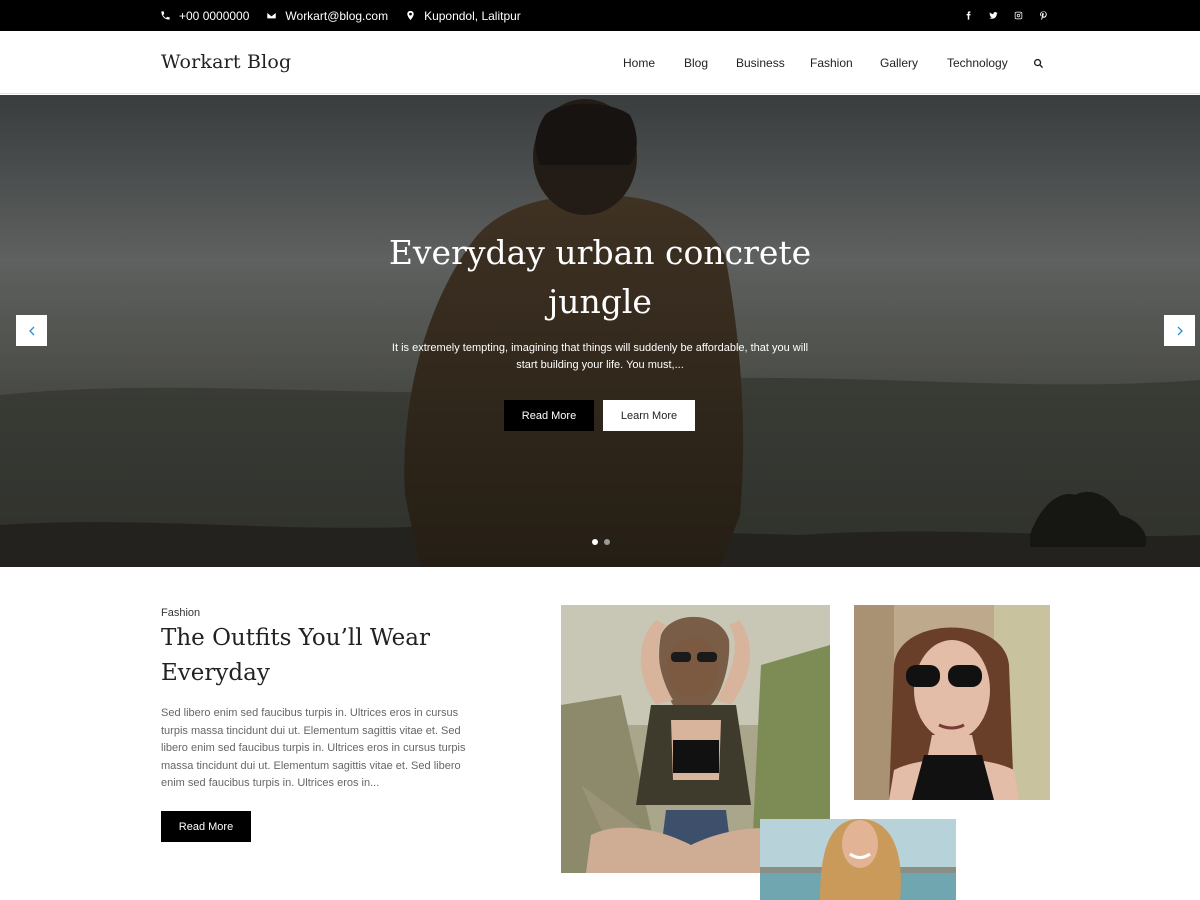 Image resolution: width=1200 pixels, height=900 pixels. What do you see at coordinates (977, 63) in the screenshot?
I see `nav-technology: Technology` at bounding box center [977, 63].